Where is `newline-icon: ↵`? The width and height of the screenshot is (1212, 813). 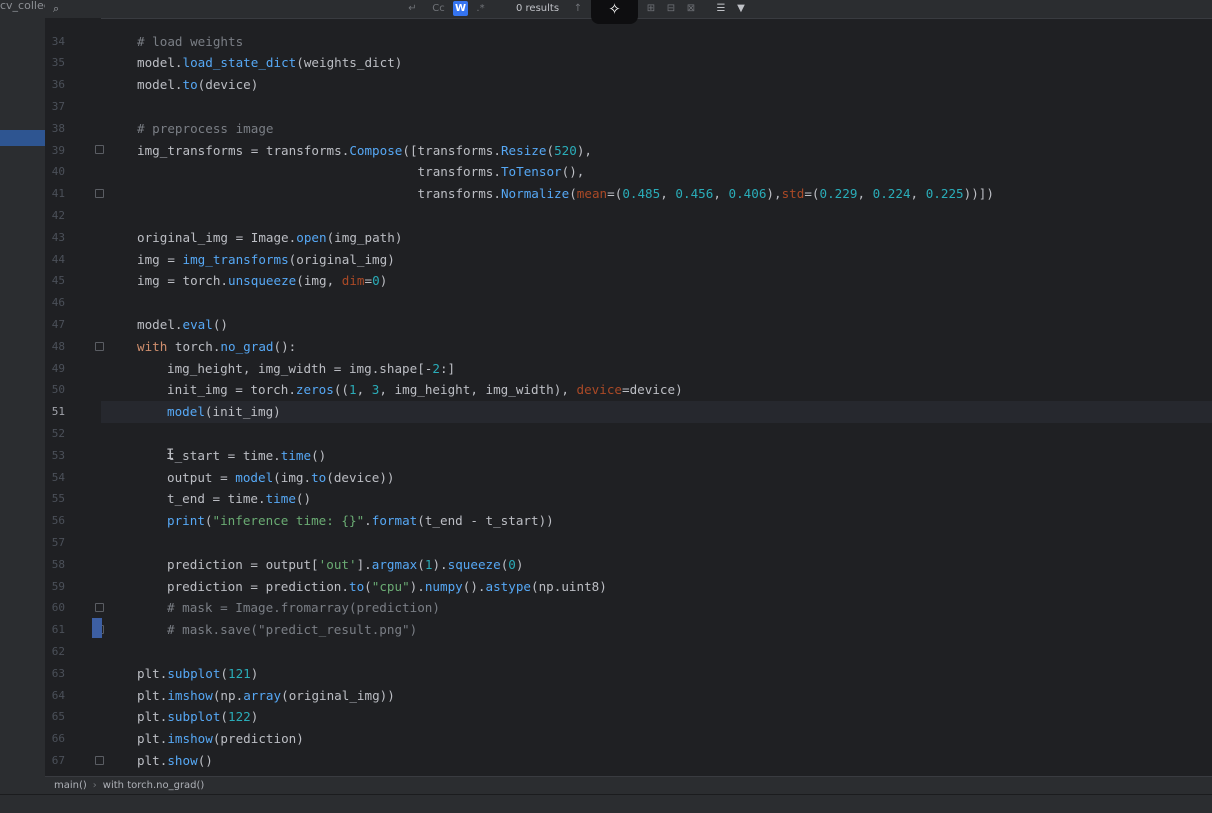 newline-icon: ↵ is located at coordinates (412, 8).